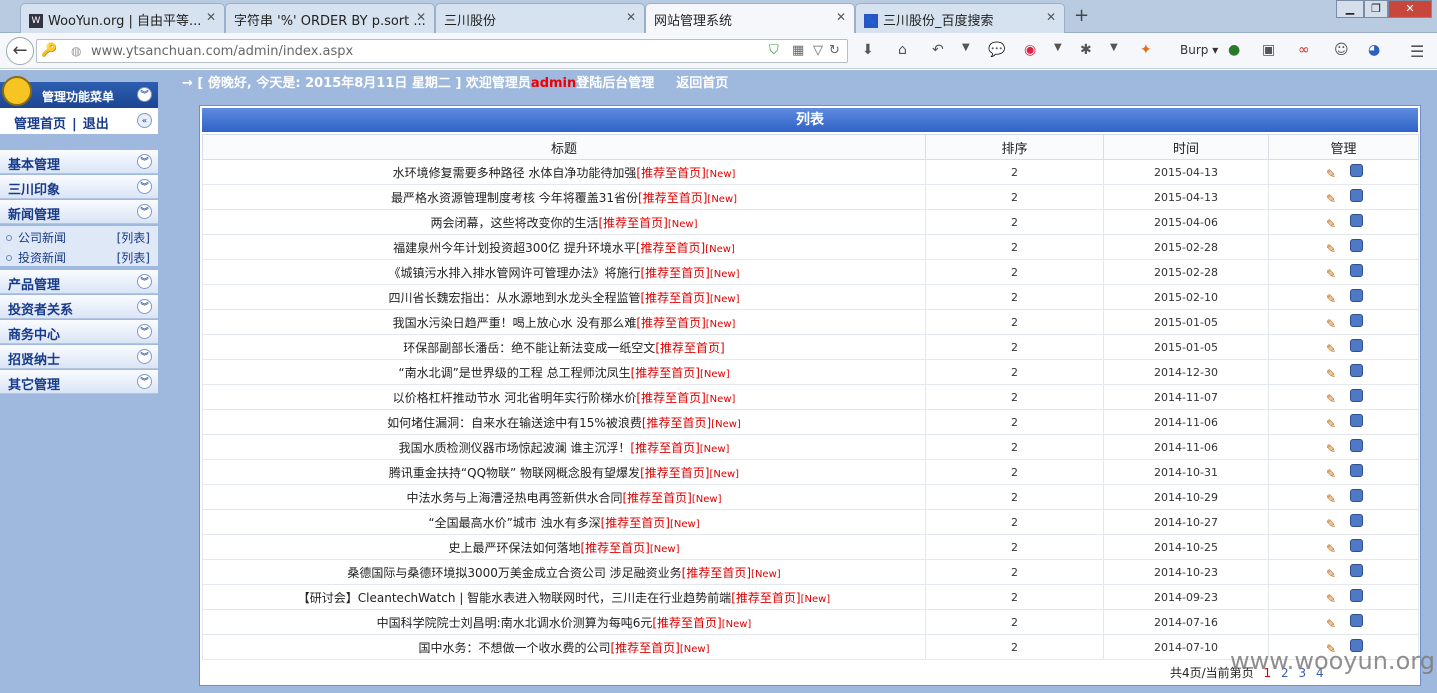  What do you see at coordinates (79, 282) in the screenshot?
I see `sidebar-section-products: 产品管理 ︾` at bounding box center [79, 282].